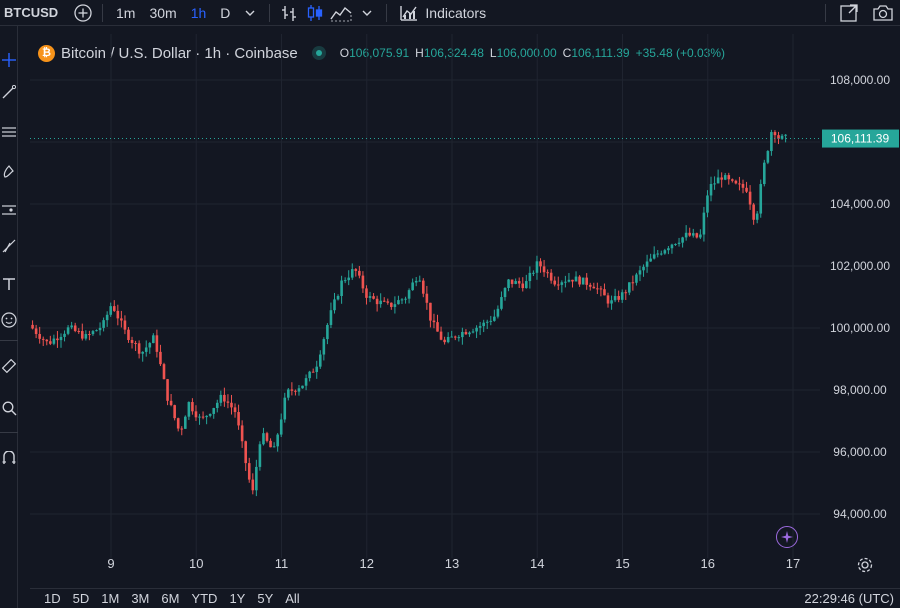  Describe the element at coordinates (9, 172) in the screenshot. I see `brush-icon` at that location.